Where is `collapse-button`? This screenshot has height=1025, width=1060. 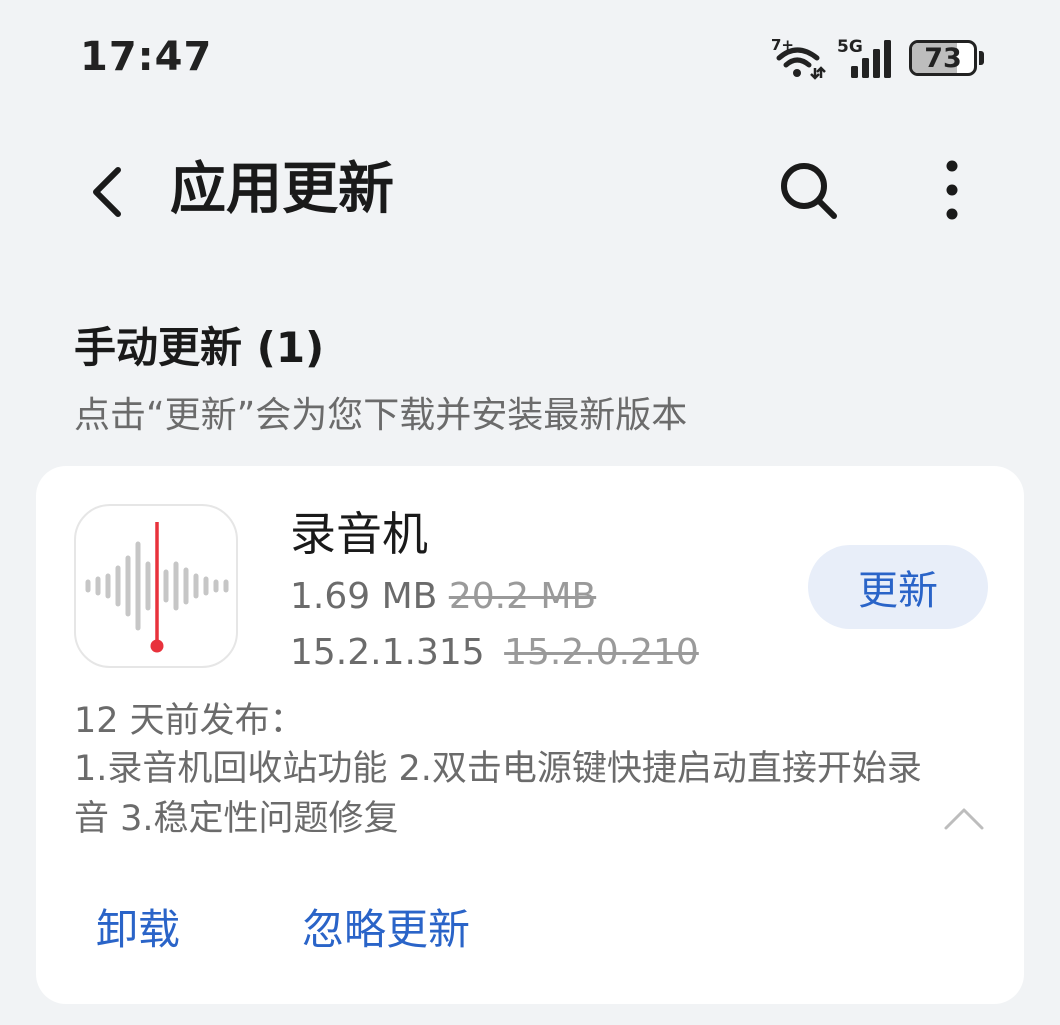 collapse-button is located at coordinates (964, 818).